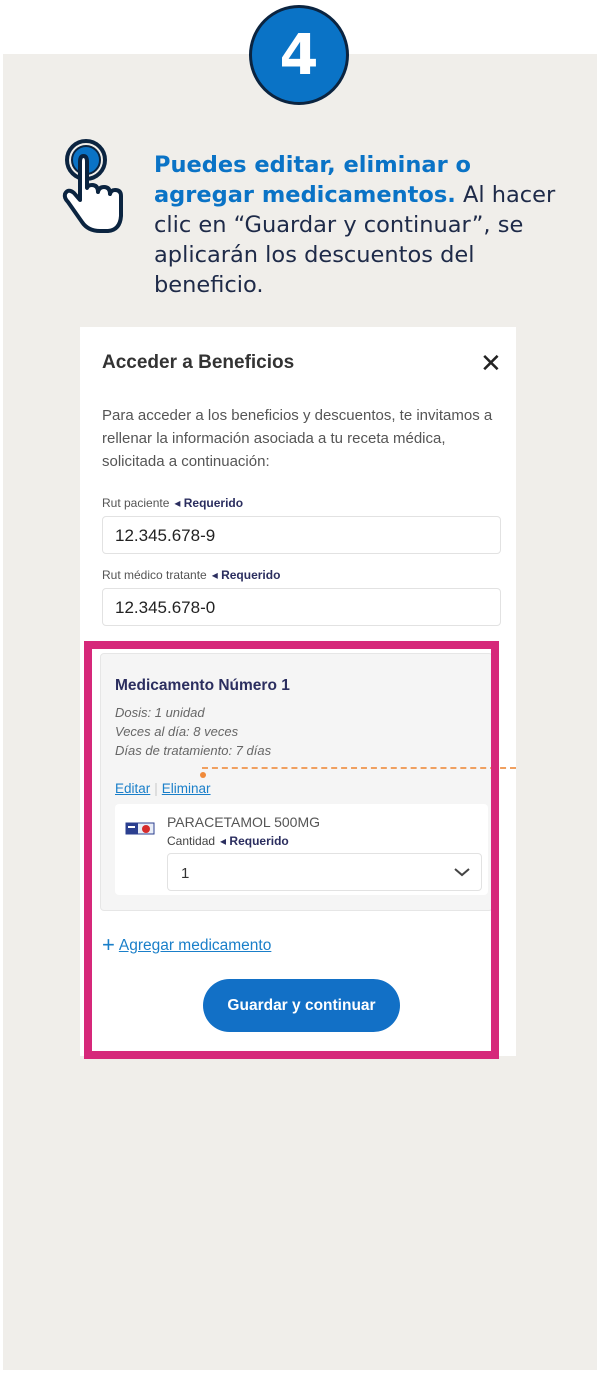 This screenshot has width=600, height=1373. Describe the element at coordinates (198, 362) in the screenshot. I see `modal-title: Acceder a Beneficios` at that location.